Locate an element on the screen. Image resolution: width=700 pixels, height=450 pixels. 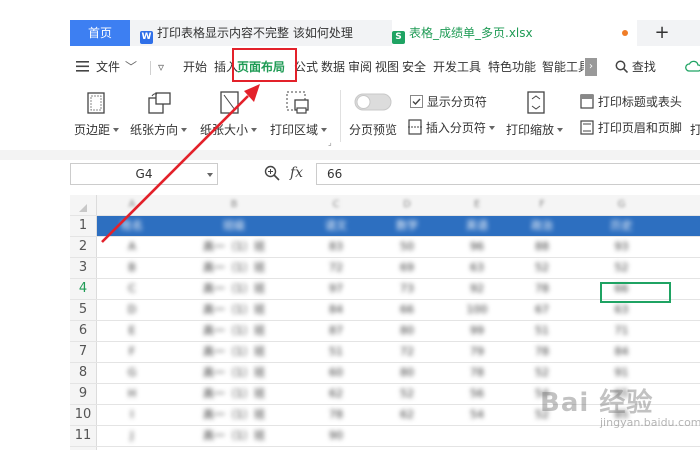
column-header-e: E is located at coordinates (477, 205).